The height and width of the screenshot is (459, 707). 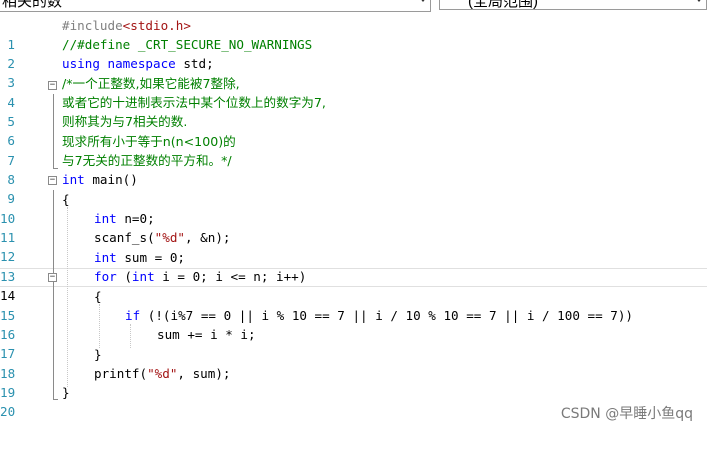 What do you see at coordinates (121, 373) in the screenshot?
I see `code-token: printf(` at bounding box center [121, 373].